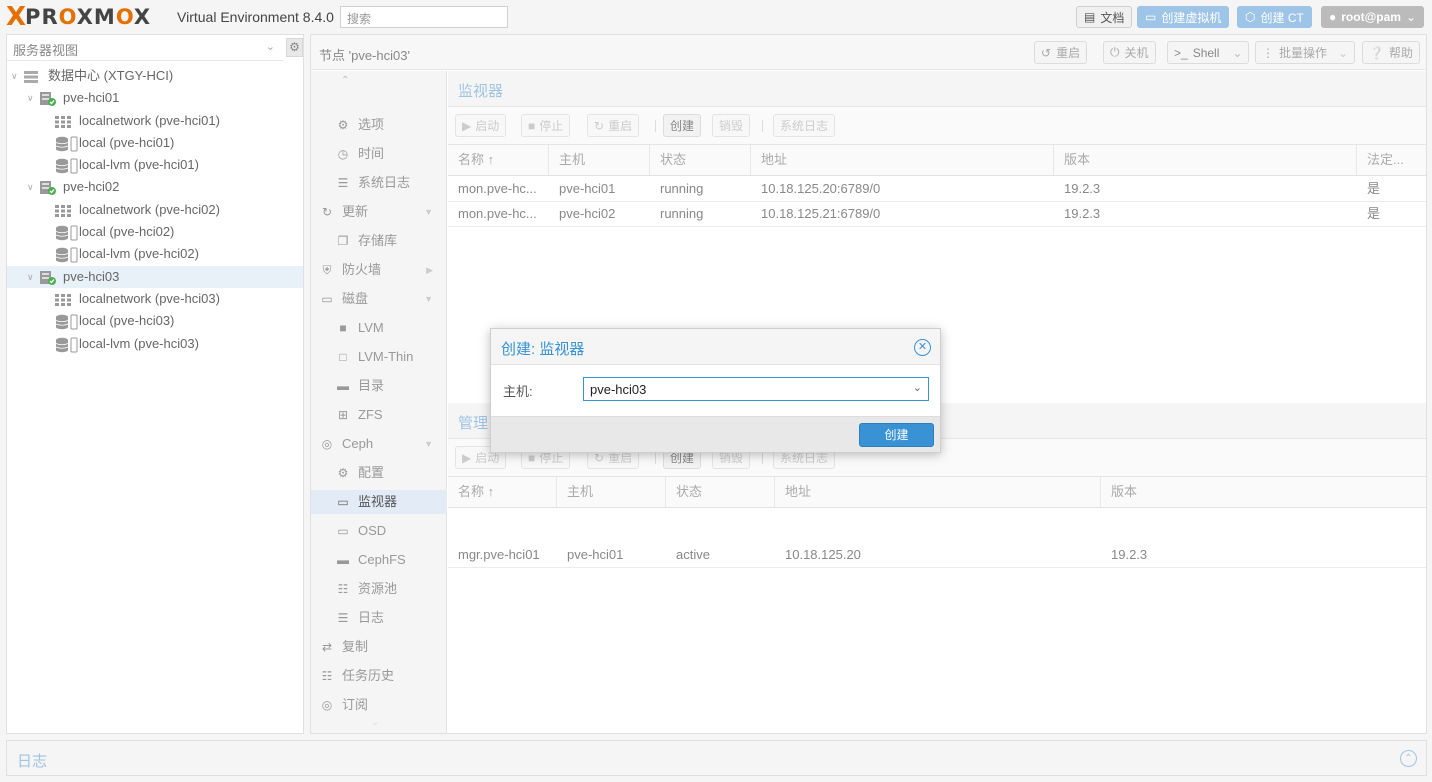 The image size is (1432, 782). I want to click on help-button: ❔ 帮助, so click(1391, 52).